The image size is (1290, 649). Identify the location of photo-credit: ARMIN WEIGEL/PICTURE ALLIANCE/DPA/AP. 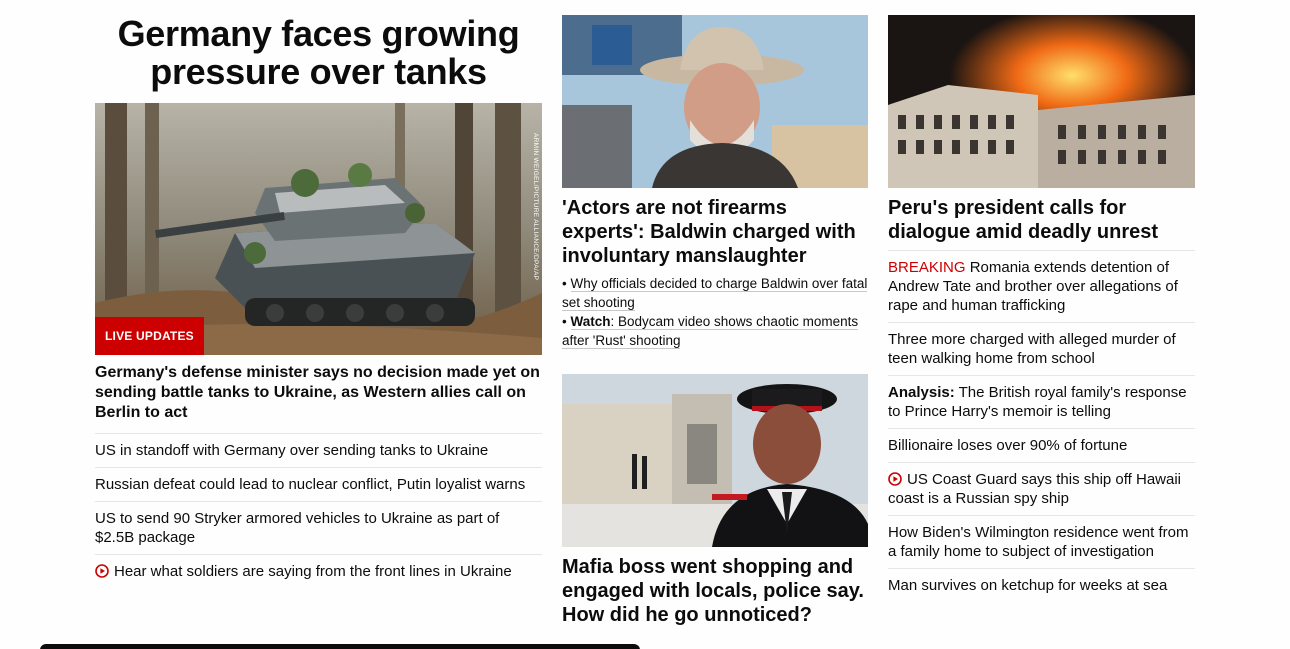
(535, 207).